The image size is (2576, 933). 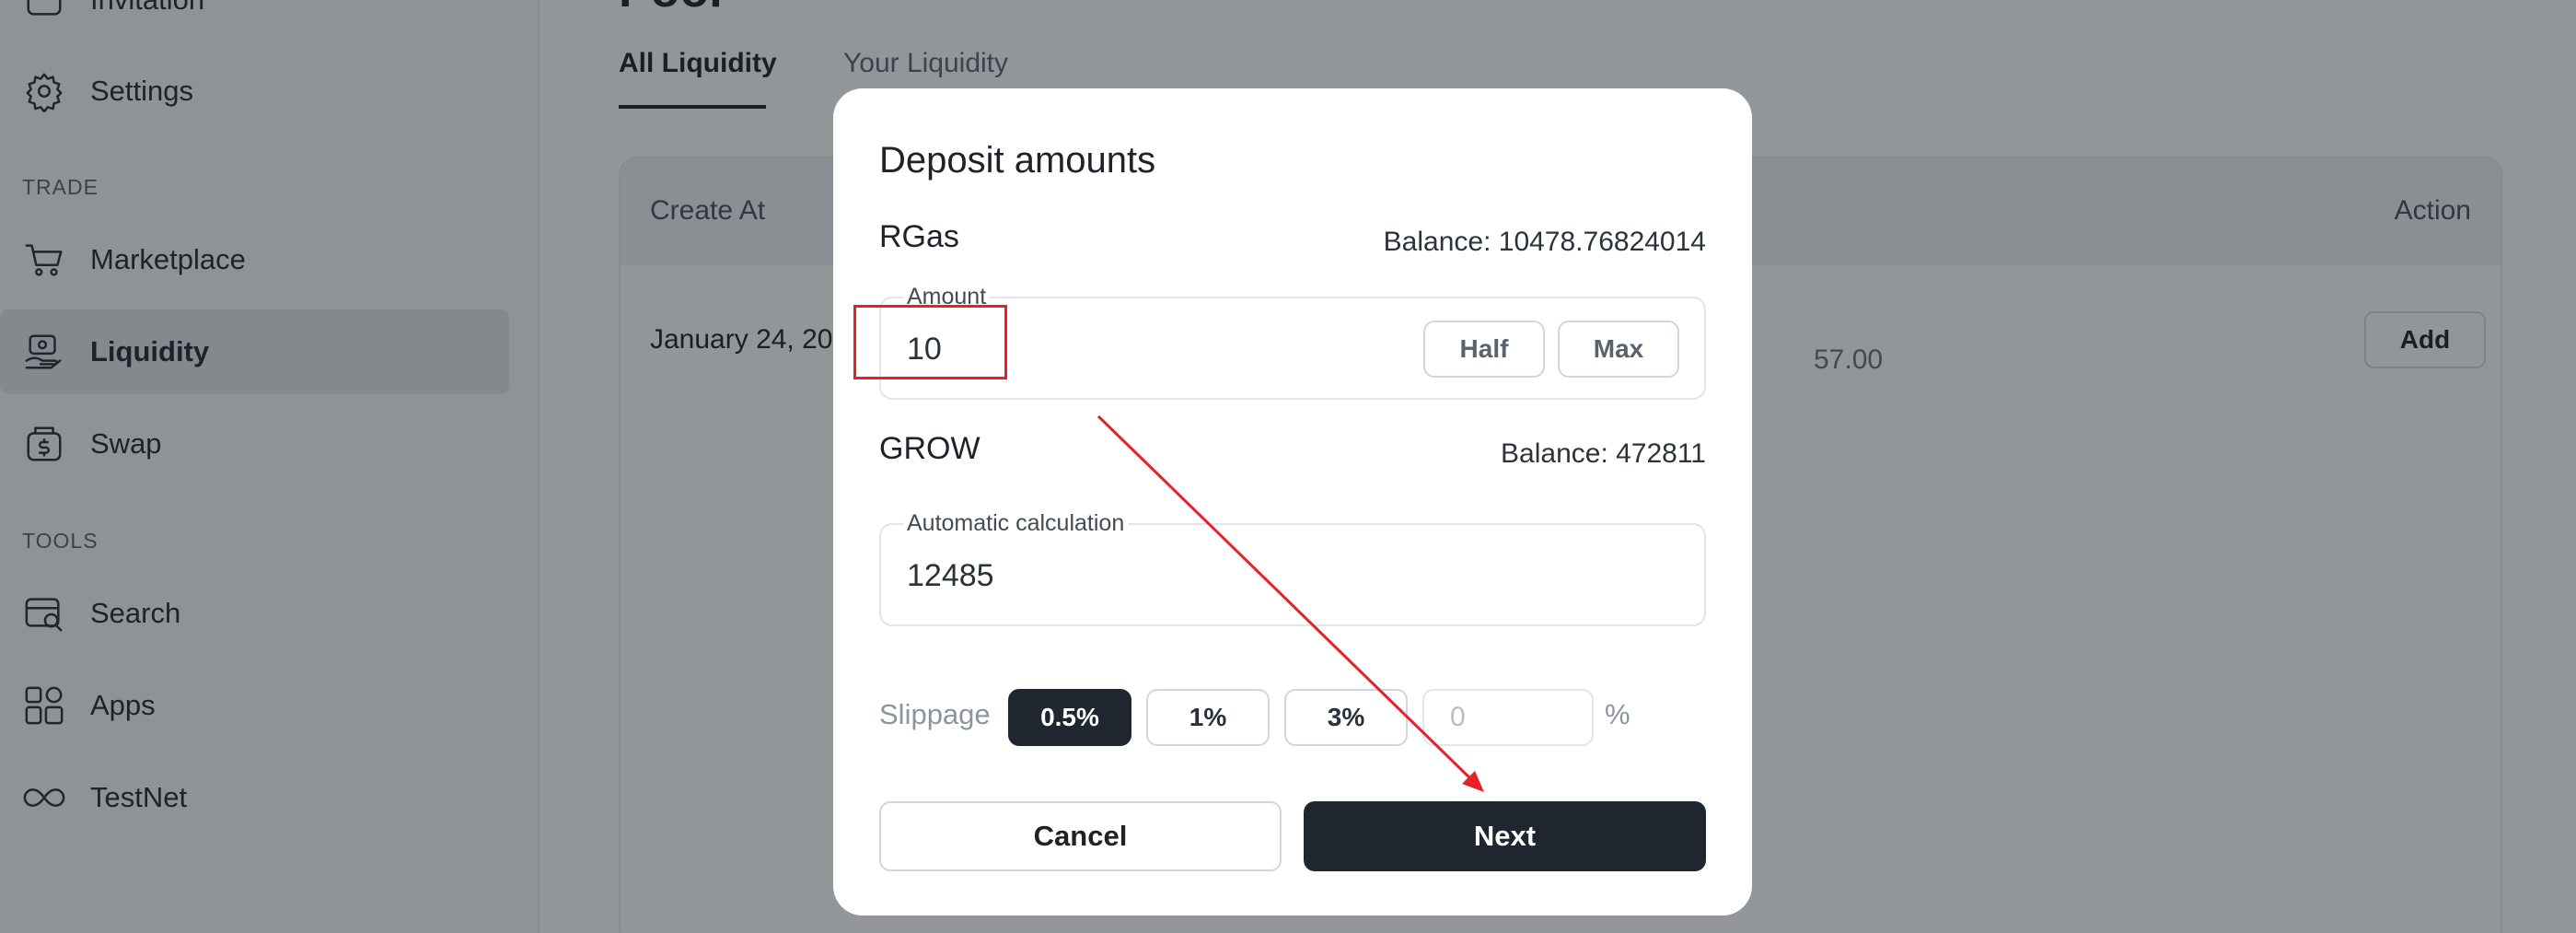 What do you see at coordinates (1292, 568) in the screenshot?
I see `automatic-calculation-field: Automatic calculation 12485` at bounding box center [1292, 568].